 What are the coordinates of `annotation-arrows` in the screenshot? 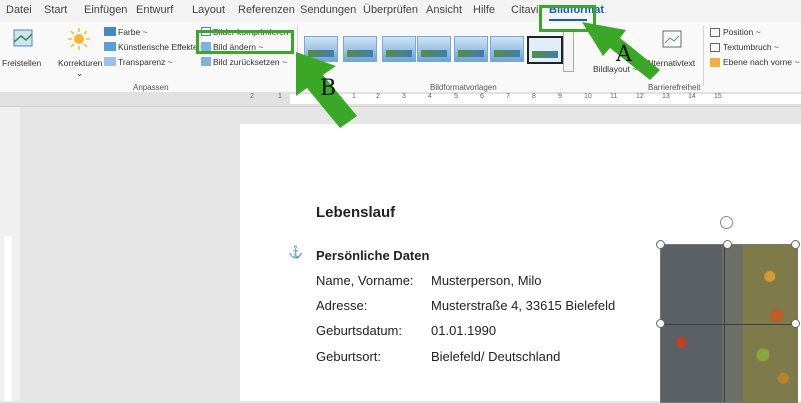 It's located at (478, 75).